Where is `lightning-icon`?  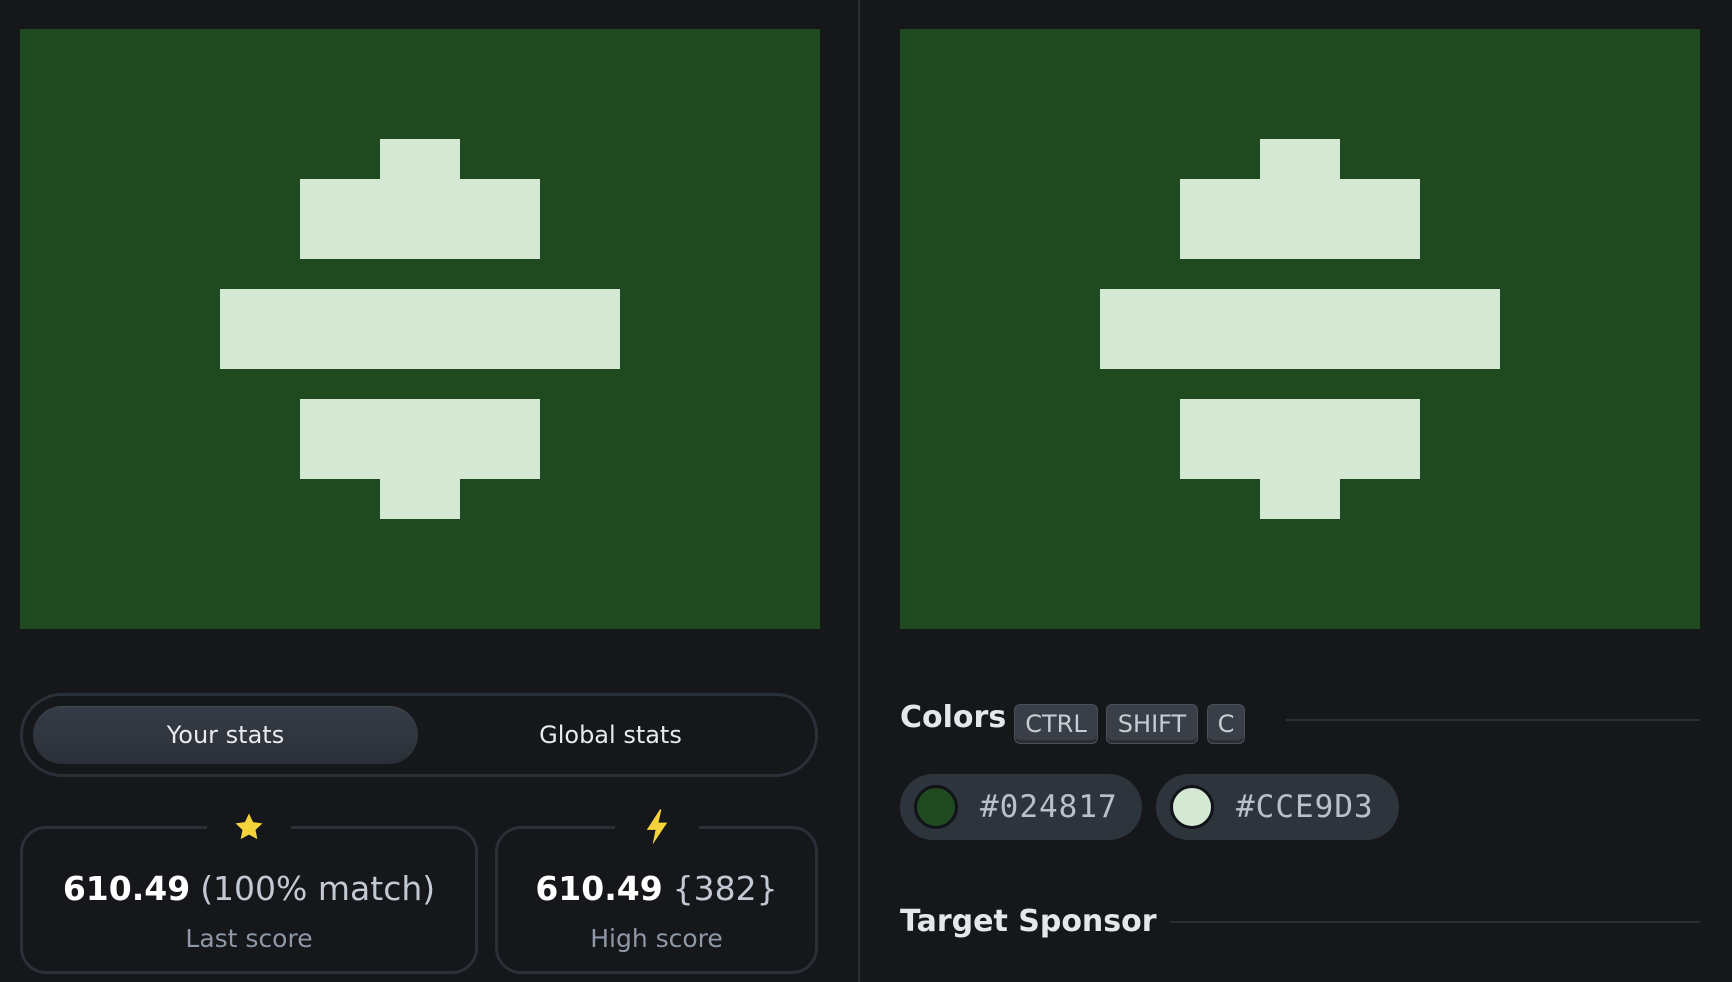 lightning-icon is located at coordinates (656, 827).